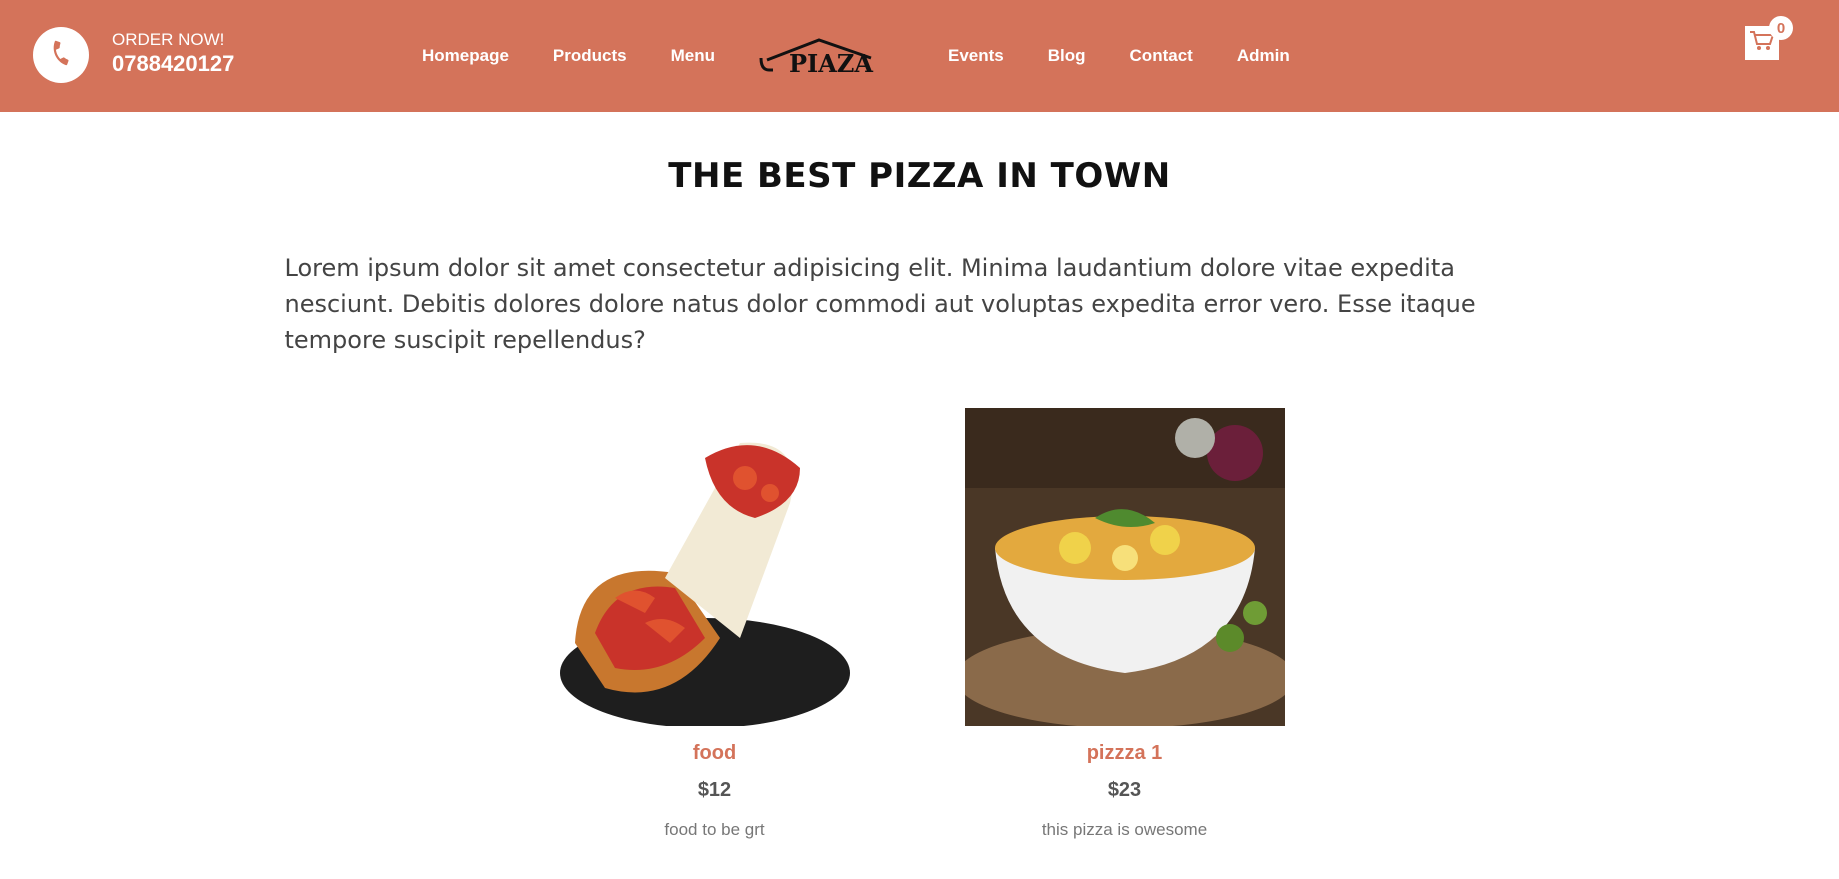 The height and width of the screenshot is (879, 1839). Describe the element at coordinates (1263, 56) in the screenshot. I see `nav-item-admin: Admin` at that location.